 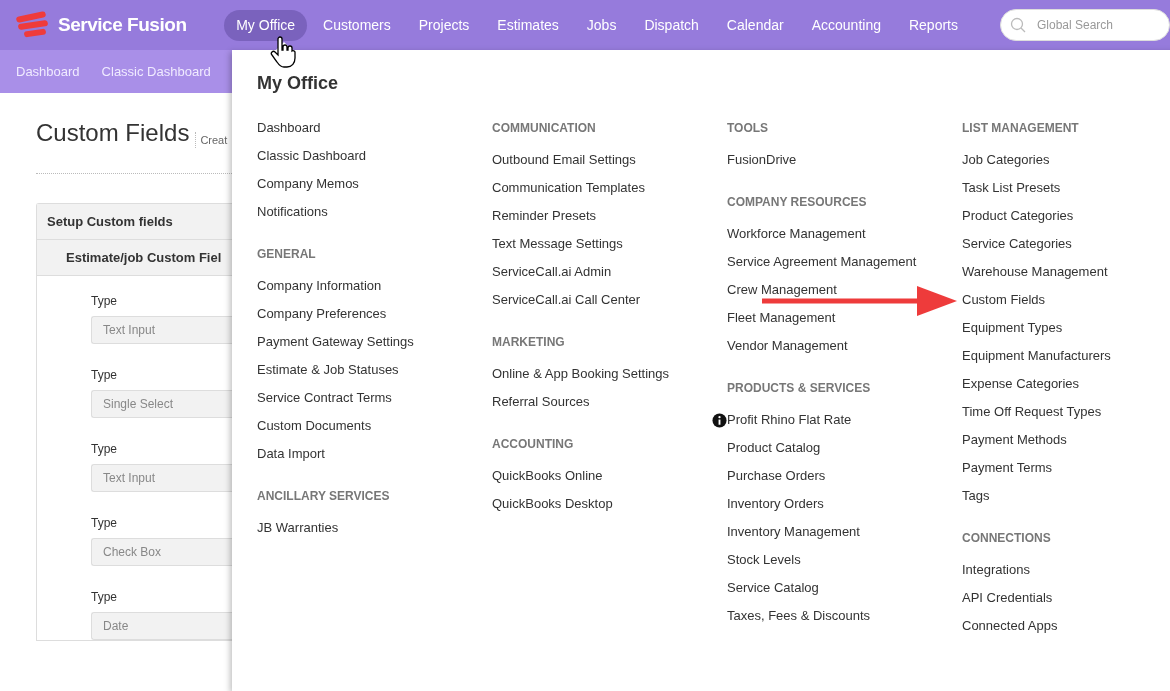 I want to click on menu-link: Expense Categories, so click(x=1021, y=384).